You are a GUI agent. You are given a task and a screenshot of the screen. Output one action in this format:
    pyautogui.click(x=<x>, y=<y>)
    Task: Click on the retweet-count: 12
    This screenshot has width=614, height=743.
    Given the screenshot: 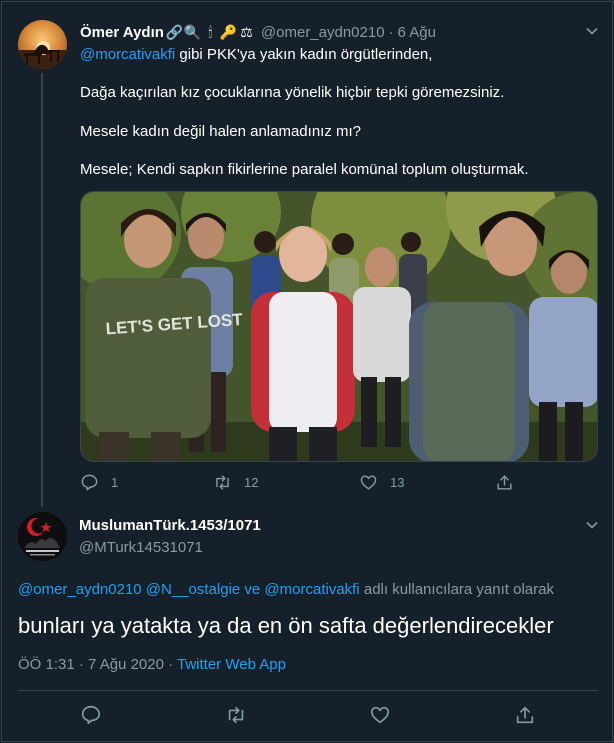 What is the action you would take?
    pyautogui.click(x=251, y=482)
    